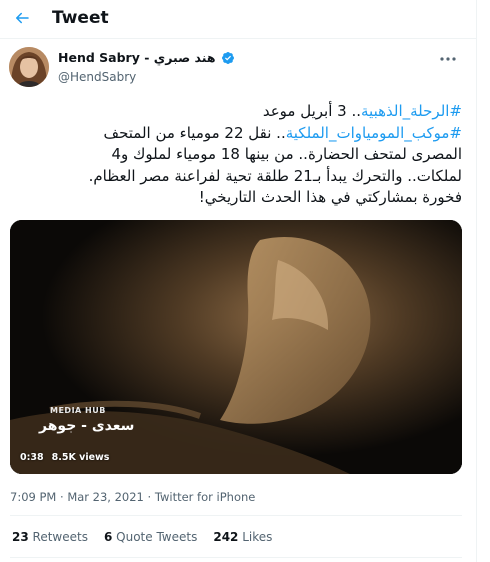 The image size is (490, 562). Describe the element at coordinates (374, 133) in the screenshot. I see `hashtag-link: #موكب_المومياوات_الملكية` at that location.